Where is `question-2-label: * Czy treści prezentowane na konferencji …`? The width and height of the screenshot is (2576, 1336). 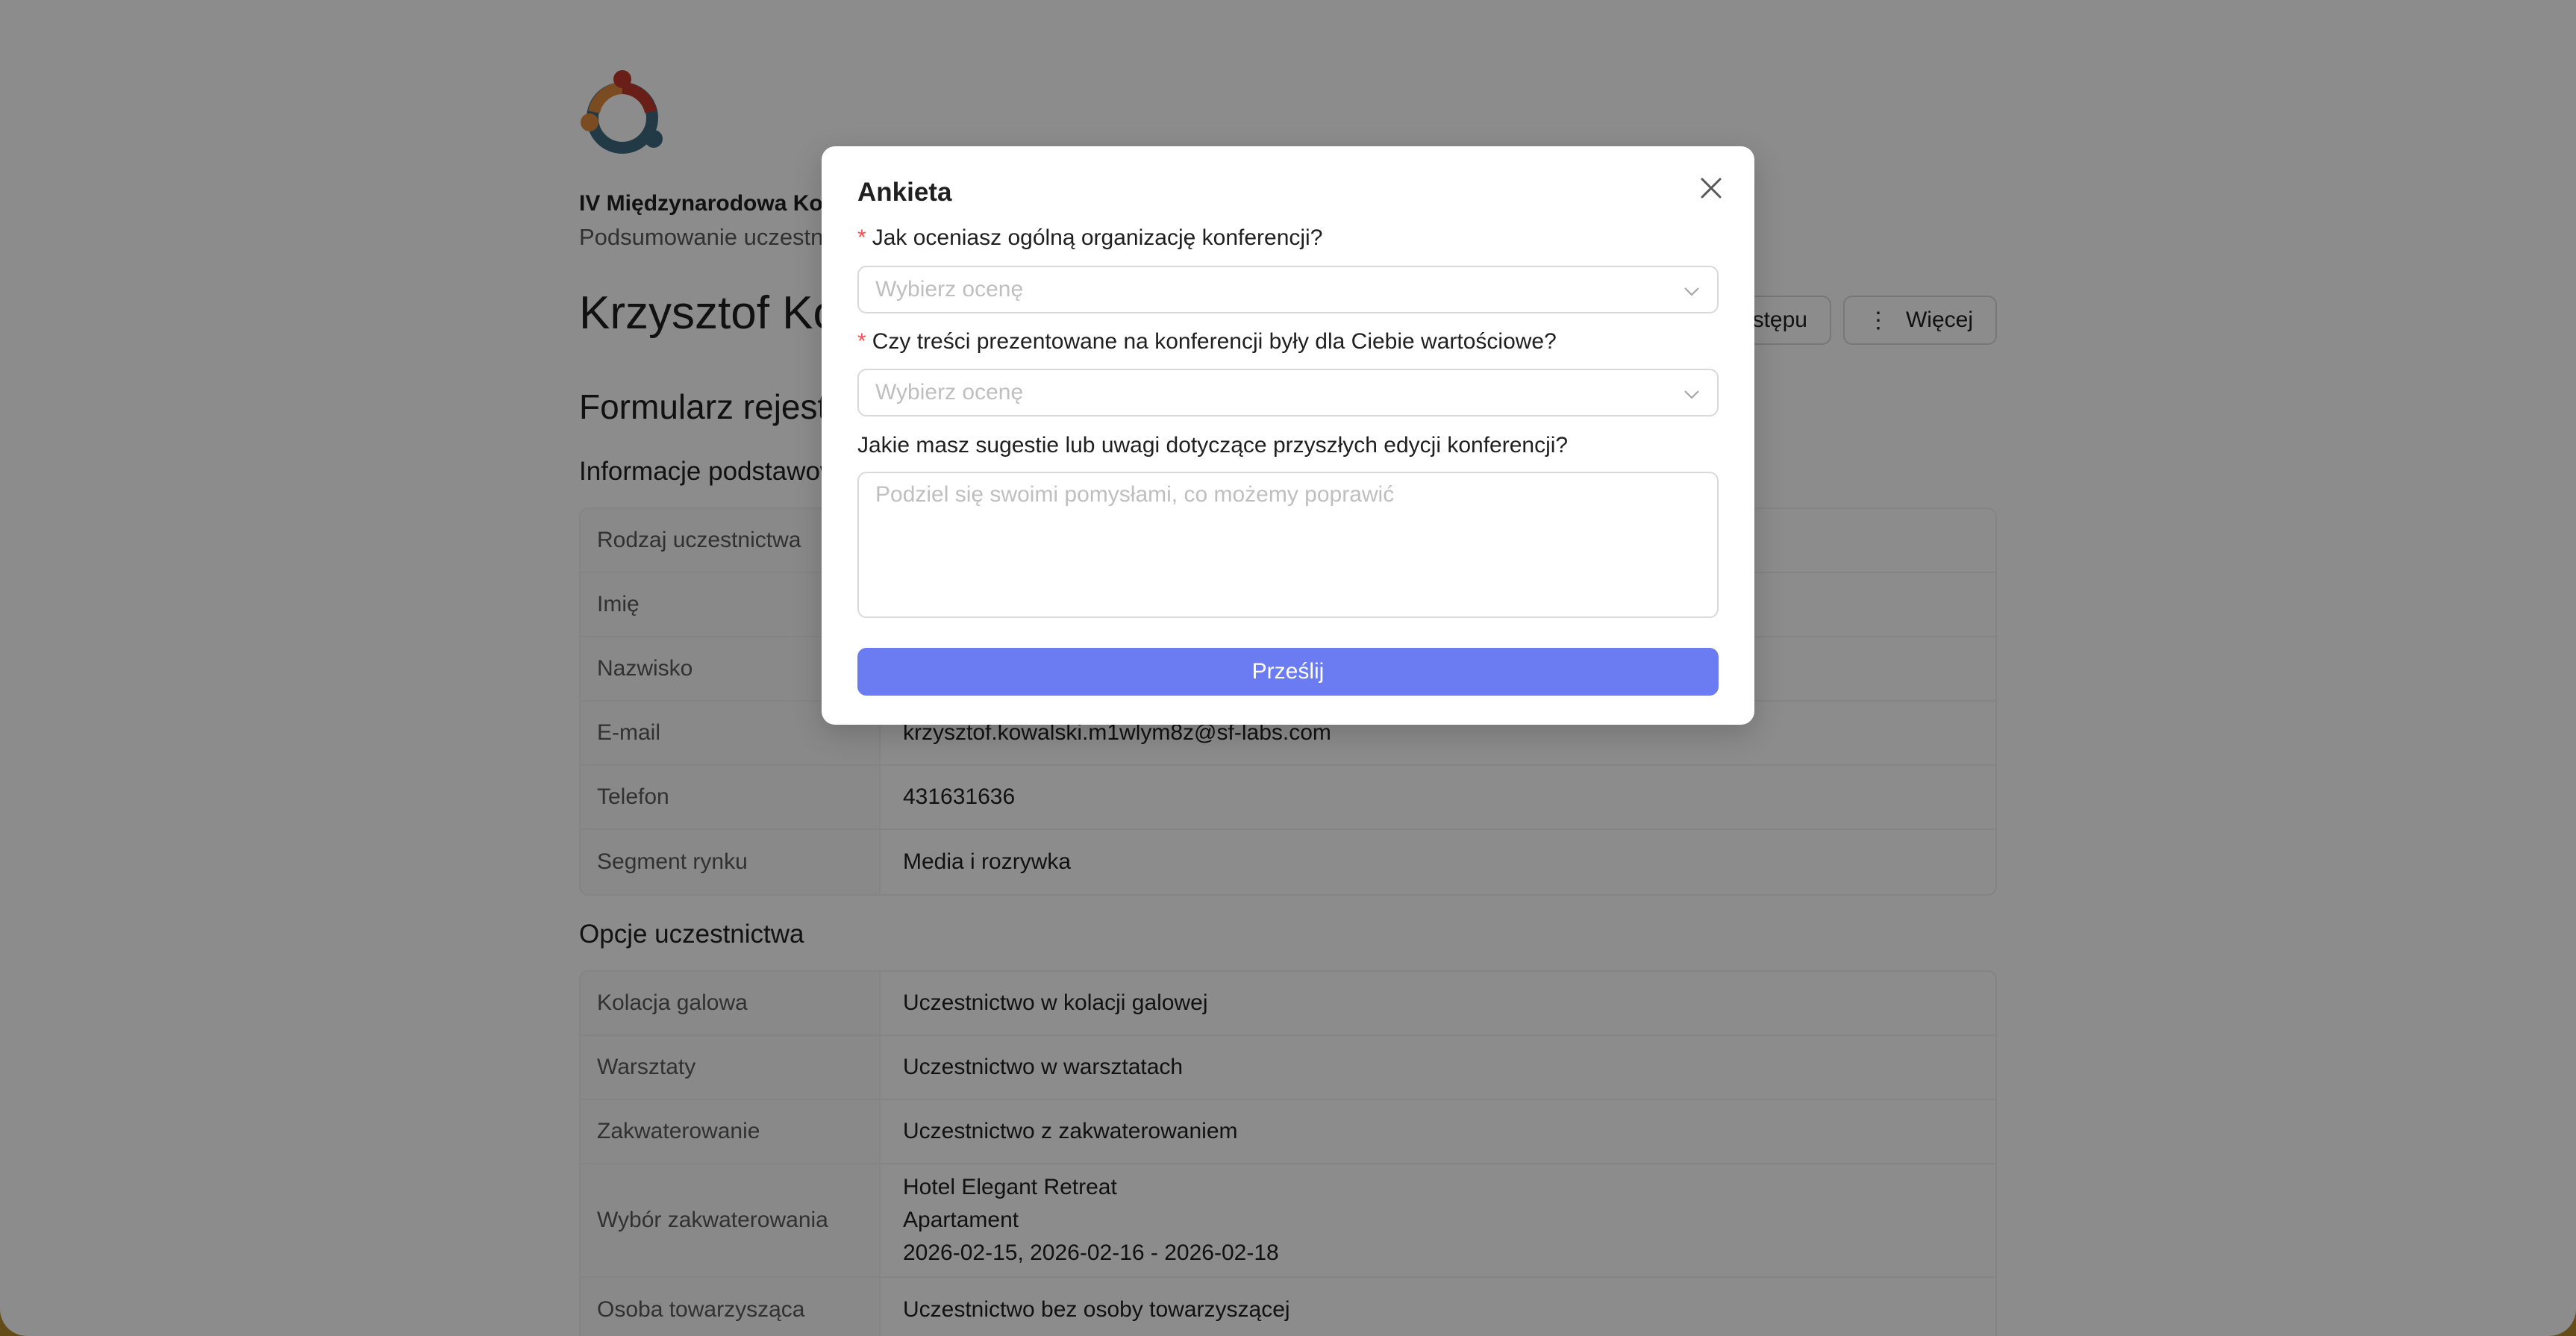
question-2-label: * Czy treści prezentowane na konferencji … is located at coordinates (1207, 342).